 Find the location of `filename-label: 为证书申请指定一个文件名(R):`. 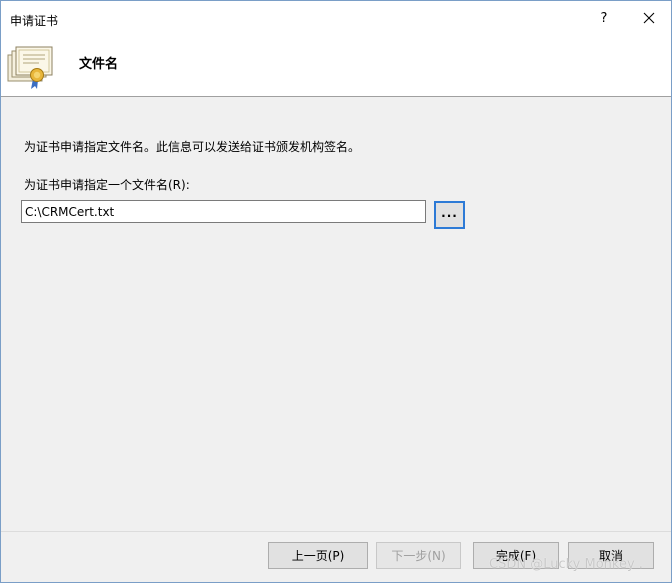

filename-label: 为证书申请指定一个文件名(R): is located at coordinates (107, 185).